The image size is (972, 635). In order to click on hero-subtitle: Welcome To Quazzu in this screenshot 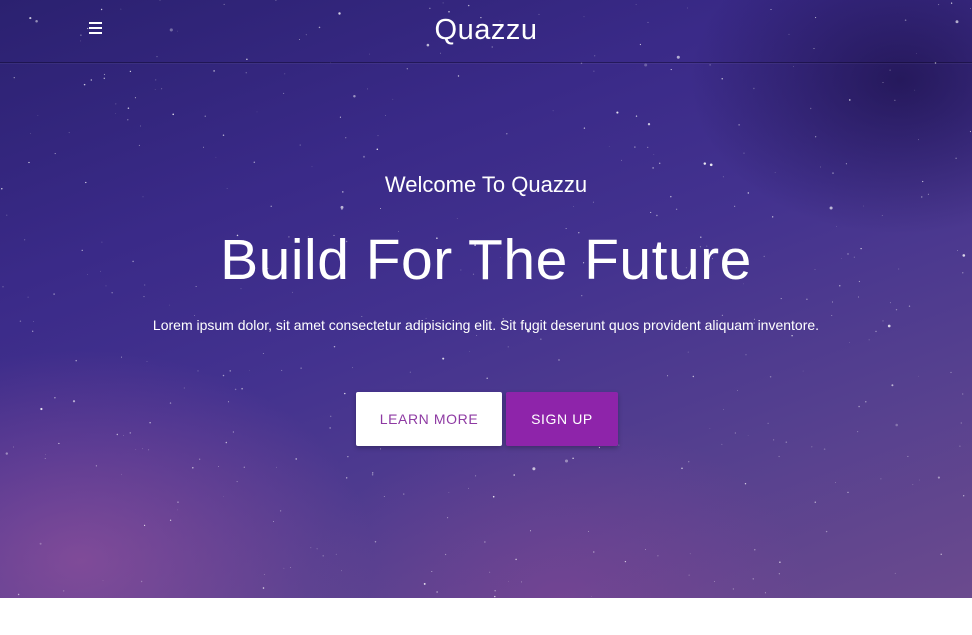, I will do `click(486, 184)`.